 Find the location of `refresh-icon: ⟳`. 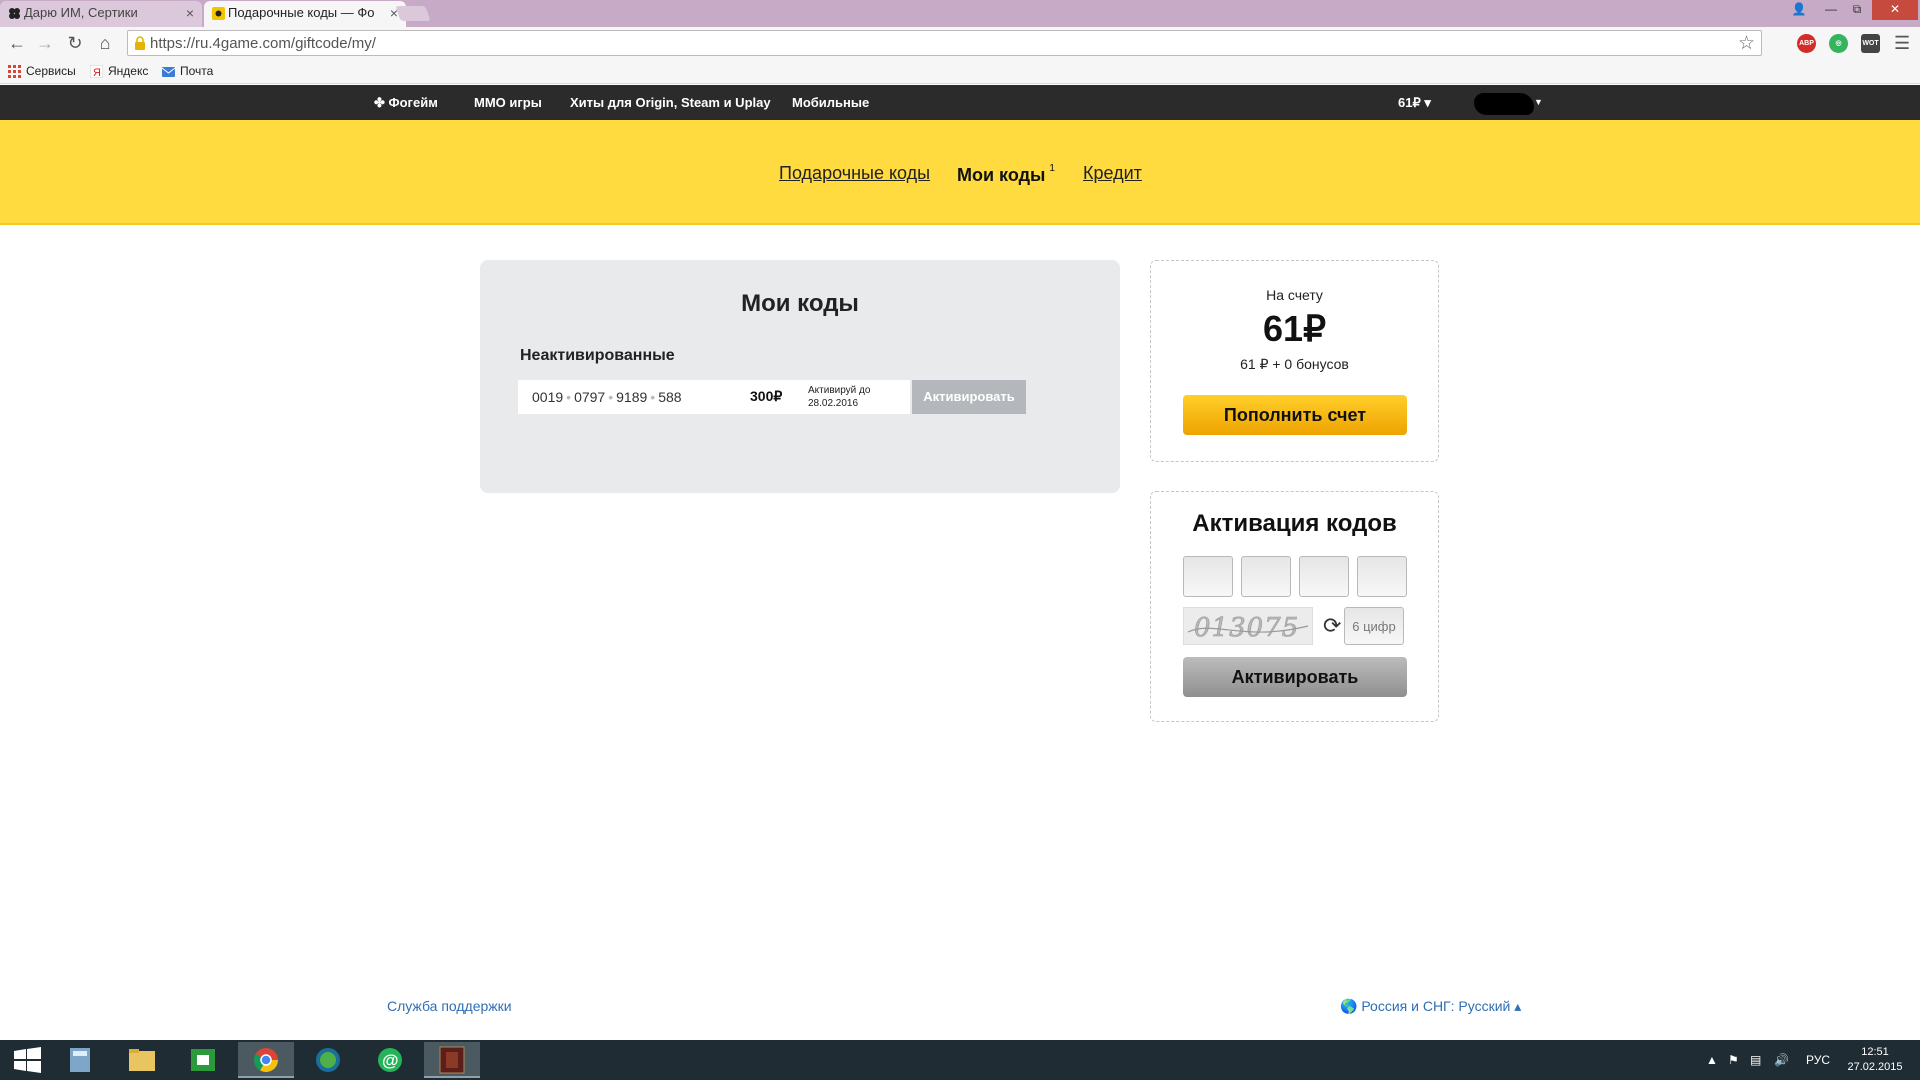

refresh-icon: ⟳ is located at coordinates (1332, 626).